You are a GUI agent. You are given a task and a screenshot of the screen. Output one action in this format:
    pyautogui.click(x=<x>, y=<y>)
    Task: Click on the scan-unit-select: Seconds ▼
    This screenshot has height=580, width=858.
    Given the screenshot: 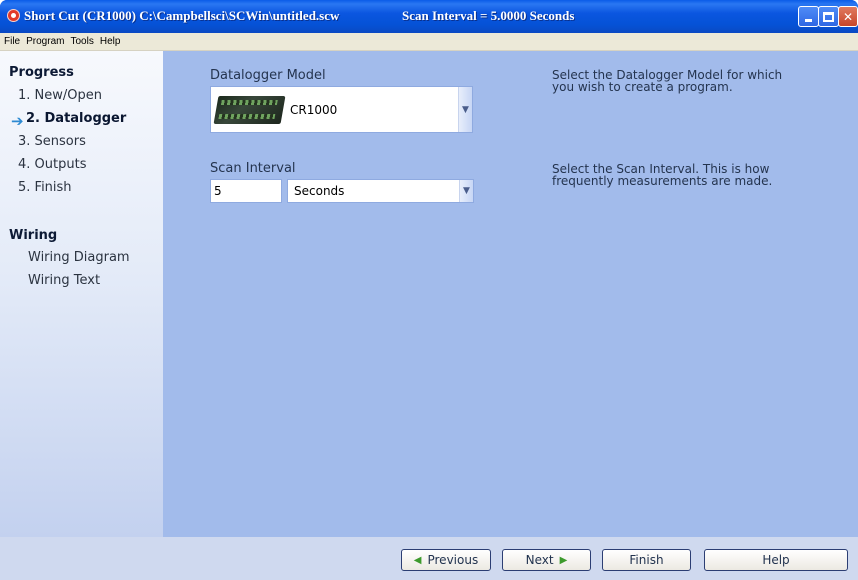 What is the action you would take?
    pyautogui.click(x=380, y=191)
    